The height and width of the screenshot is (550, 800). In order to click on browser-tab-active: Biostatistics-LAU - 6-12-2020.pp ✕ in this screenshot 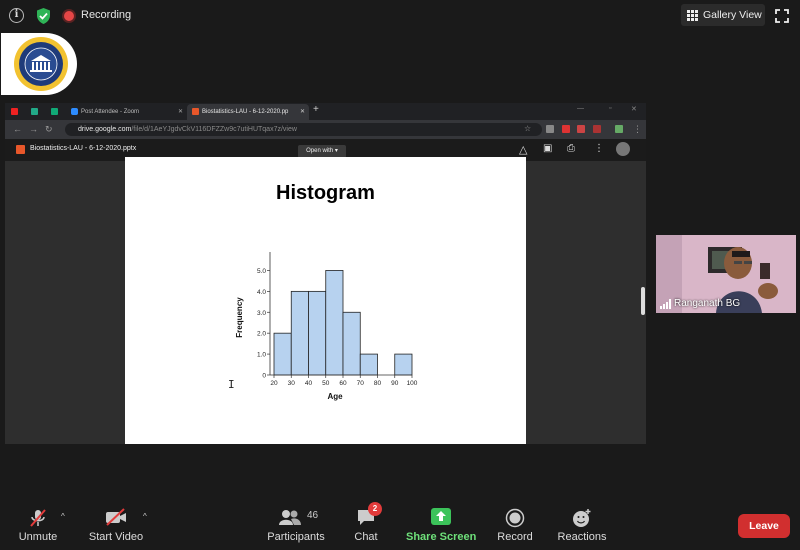, I will do `click(248, 112)`.